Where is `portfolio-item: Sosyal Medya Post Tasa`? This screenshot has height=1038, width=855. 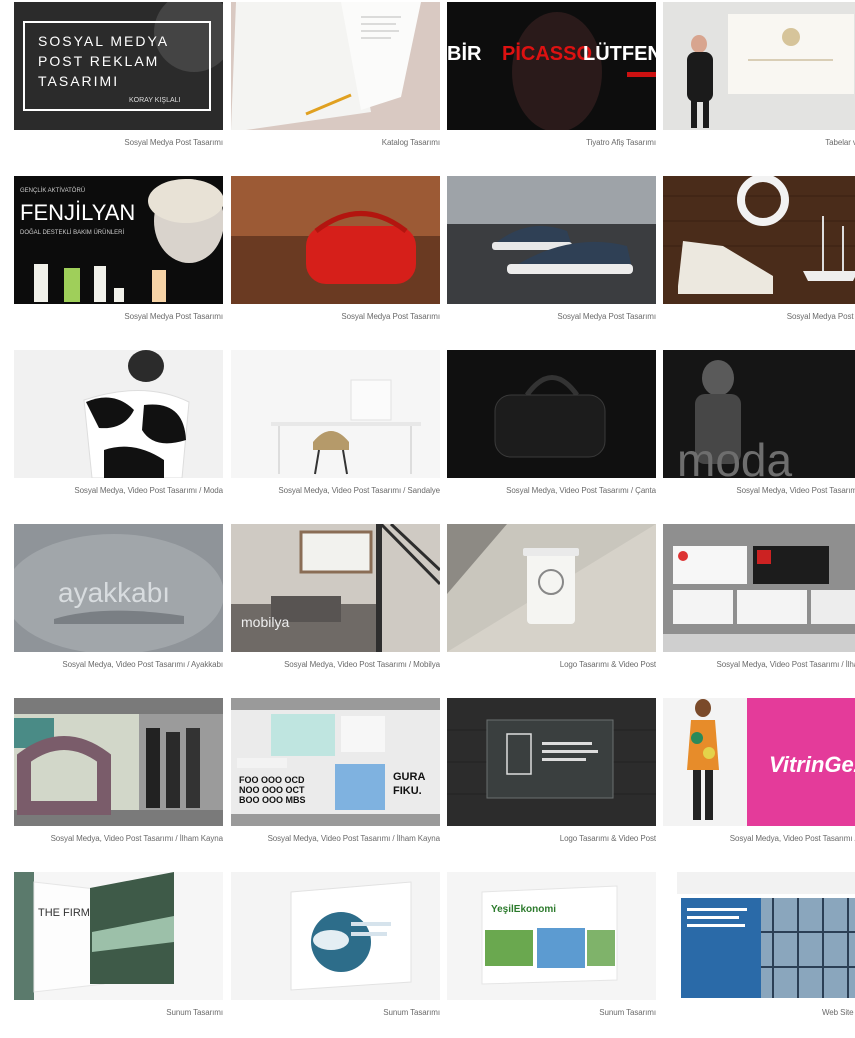 portfolio-item: Sosyal Medya Post Tasa is located at coordinates (759, 259).